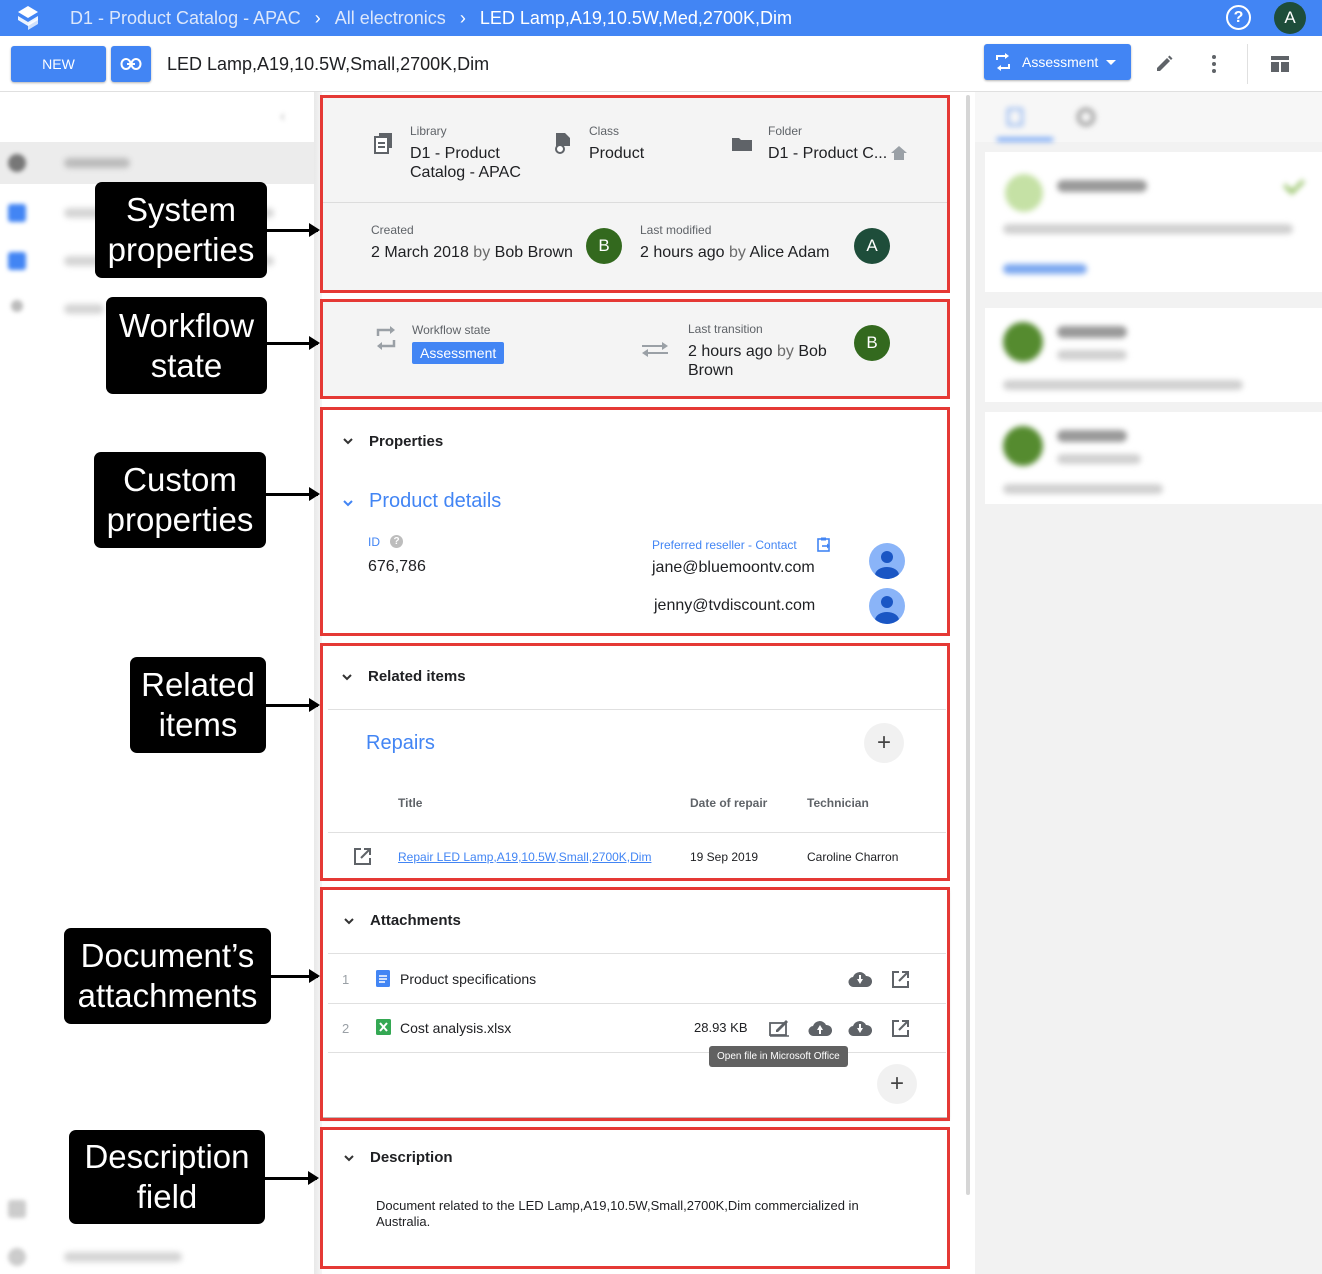 The width and height of the screenshot is (1322, 1274). Describe the element at coordinates (415, 920) in the screenshot. I see `attachments-section-title: Attachments` at that location.